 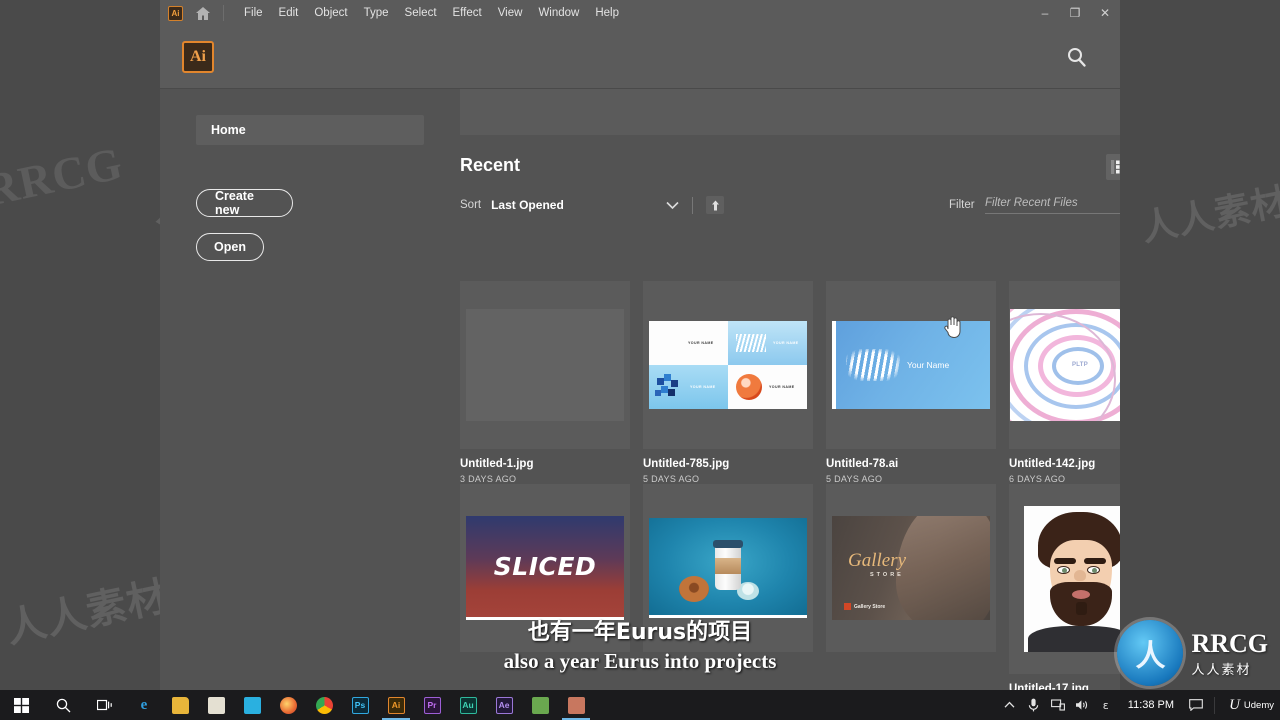 What do you see at coordinates (607, 13) in the screenshot?
I see `menu-item-help: Help` at bounding box center [607, 13].